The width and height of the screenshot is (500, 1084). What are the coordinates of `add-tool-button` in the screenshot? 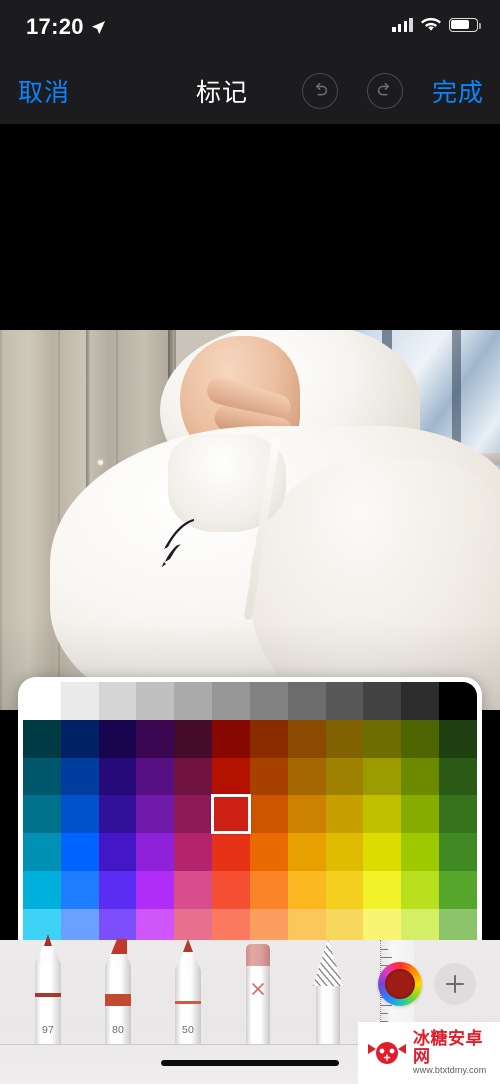 It's located at (455, 984).